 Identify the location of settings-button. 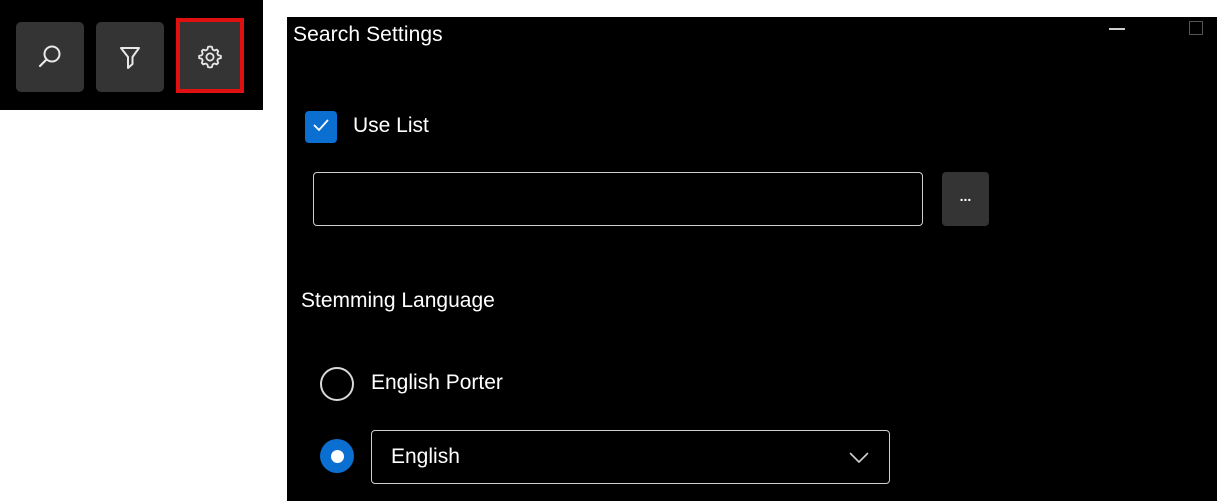
(210, 57).